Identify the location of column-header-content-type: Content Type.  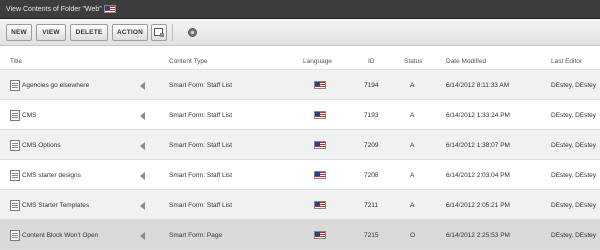
(188, 61).